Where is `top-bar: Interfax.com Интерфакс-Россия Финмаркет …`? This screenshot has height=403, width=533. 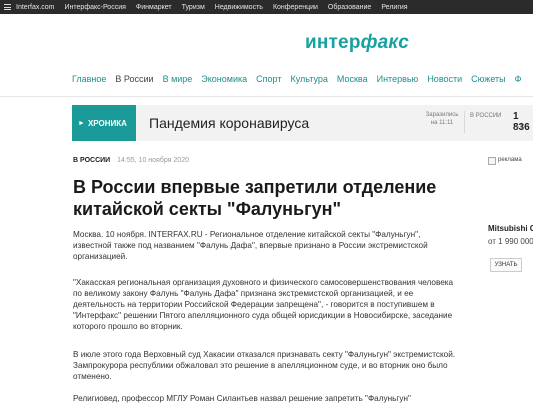
top-bar: Interfax.com Интерфакс-Россия Финмаркет … is located at coordinates (266, 7).